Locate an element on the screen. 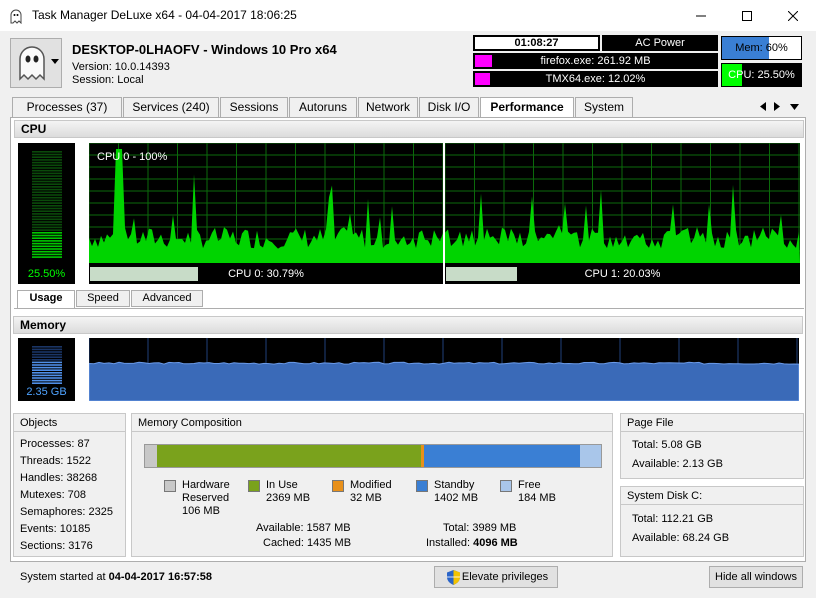  cpu-total-meter: 25.50% is located at coordinates (46, 213).